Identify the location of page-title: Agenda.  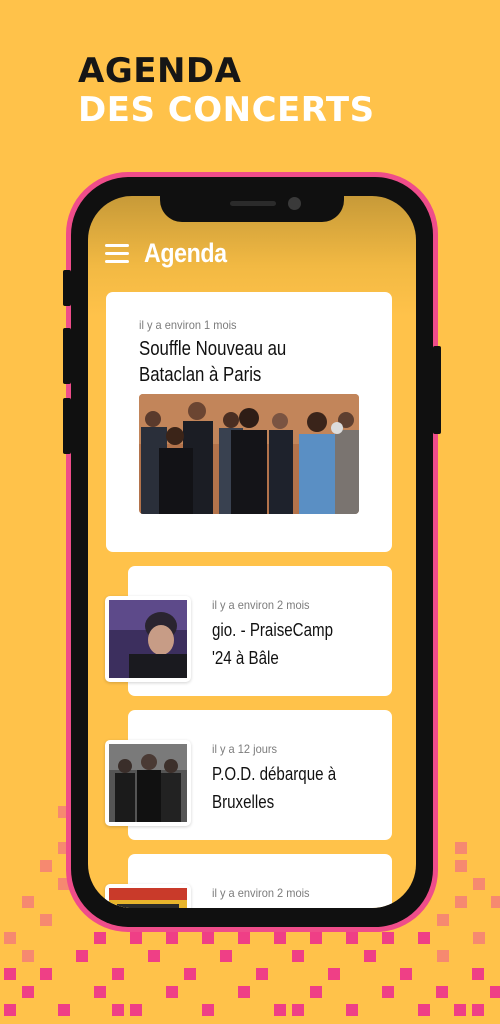
(185, 253).